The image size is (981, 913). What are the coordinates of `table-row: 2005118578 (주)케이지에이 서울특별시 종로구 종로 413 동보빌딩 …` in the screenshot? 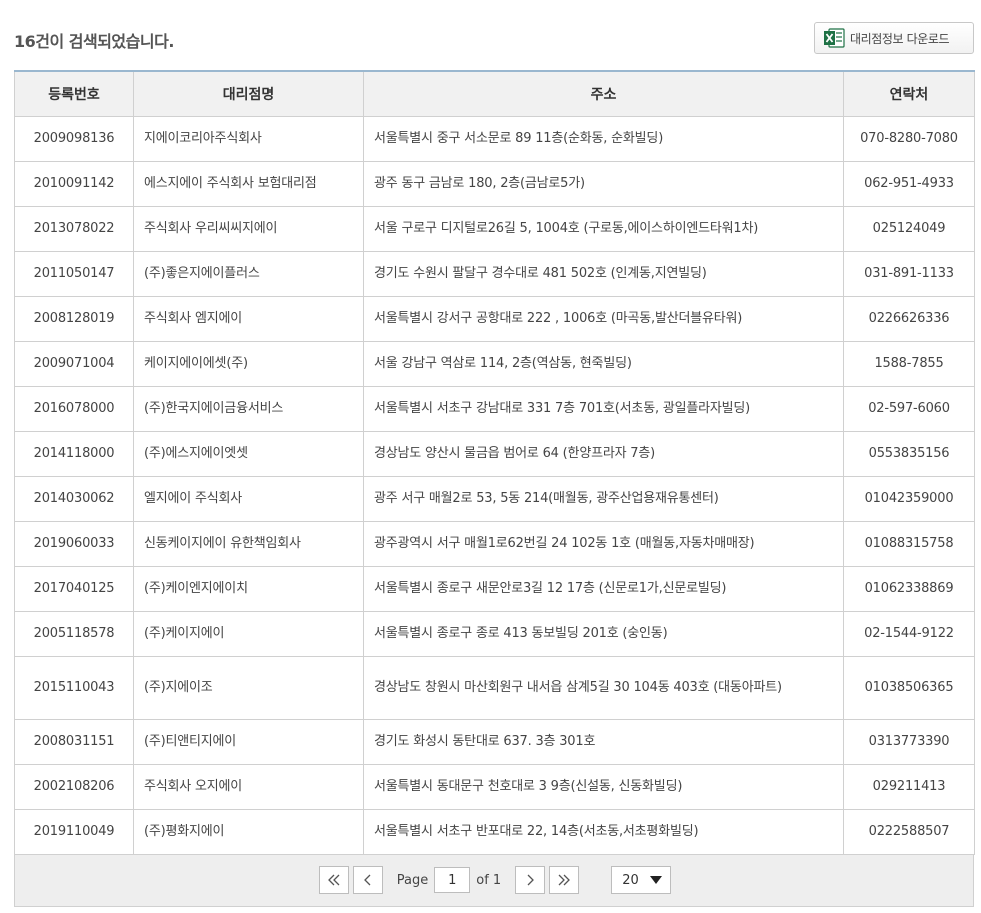 It's located at (494, 633).